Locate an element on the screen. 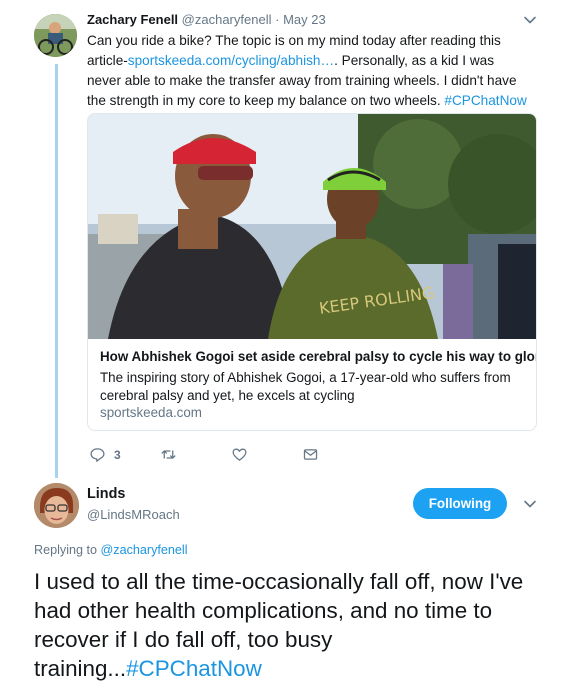 Image resolution: width=573 pixels, height=688 pixels. author-handle: @zacharyfenell is located at coordinates (227, 19).